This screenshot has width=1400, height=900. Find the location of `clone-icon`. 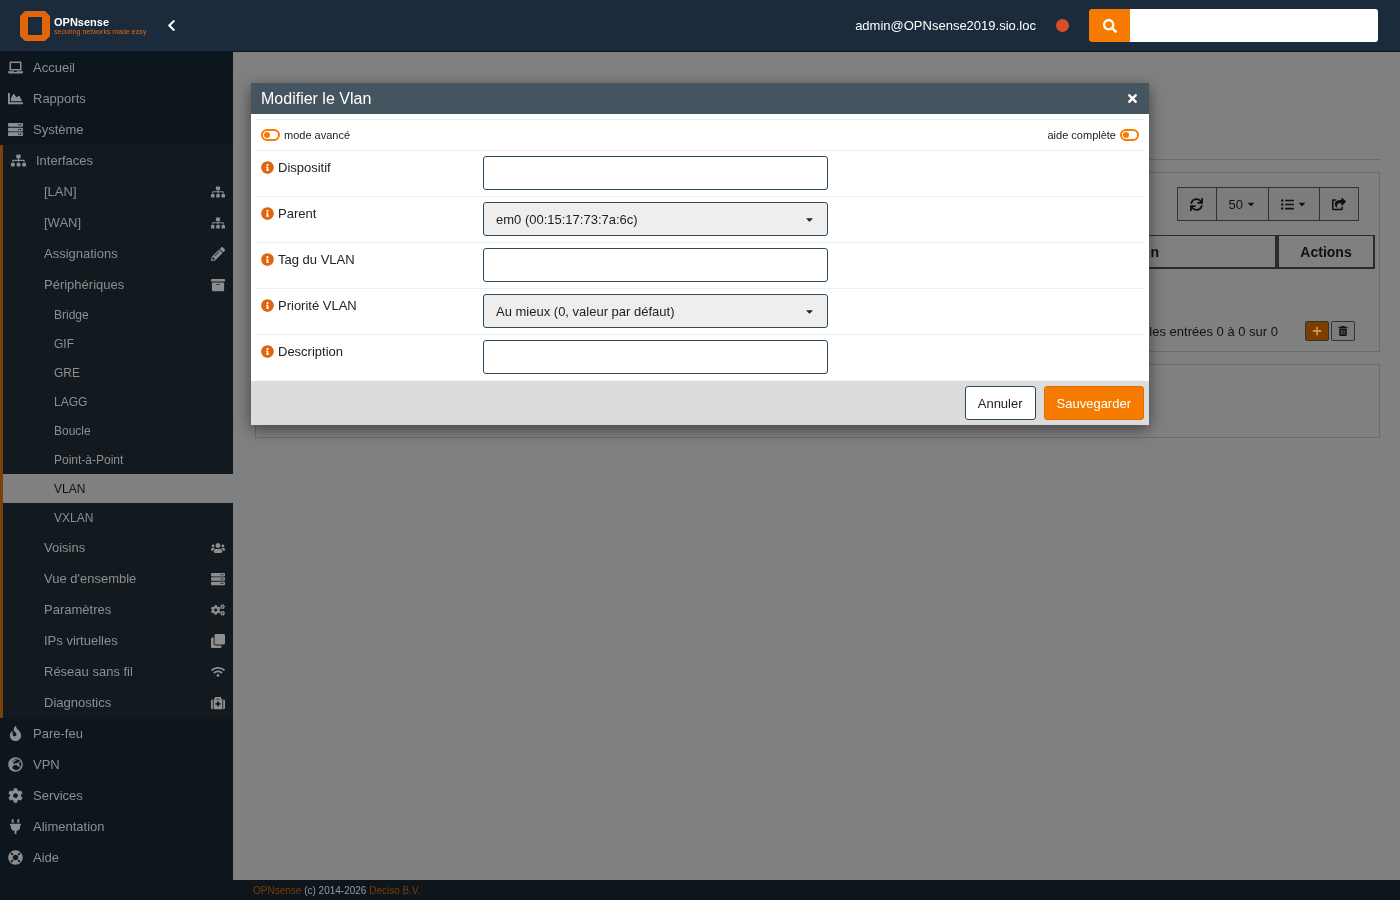

clone-icon is located at coordinates (218, 640).